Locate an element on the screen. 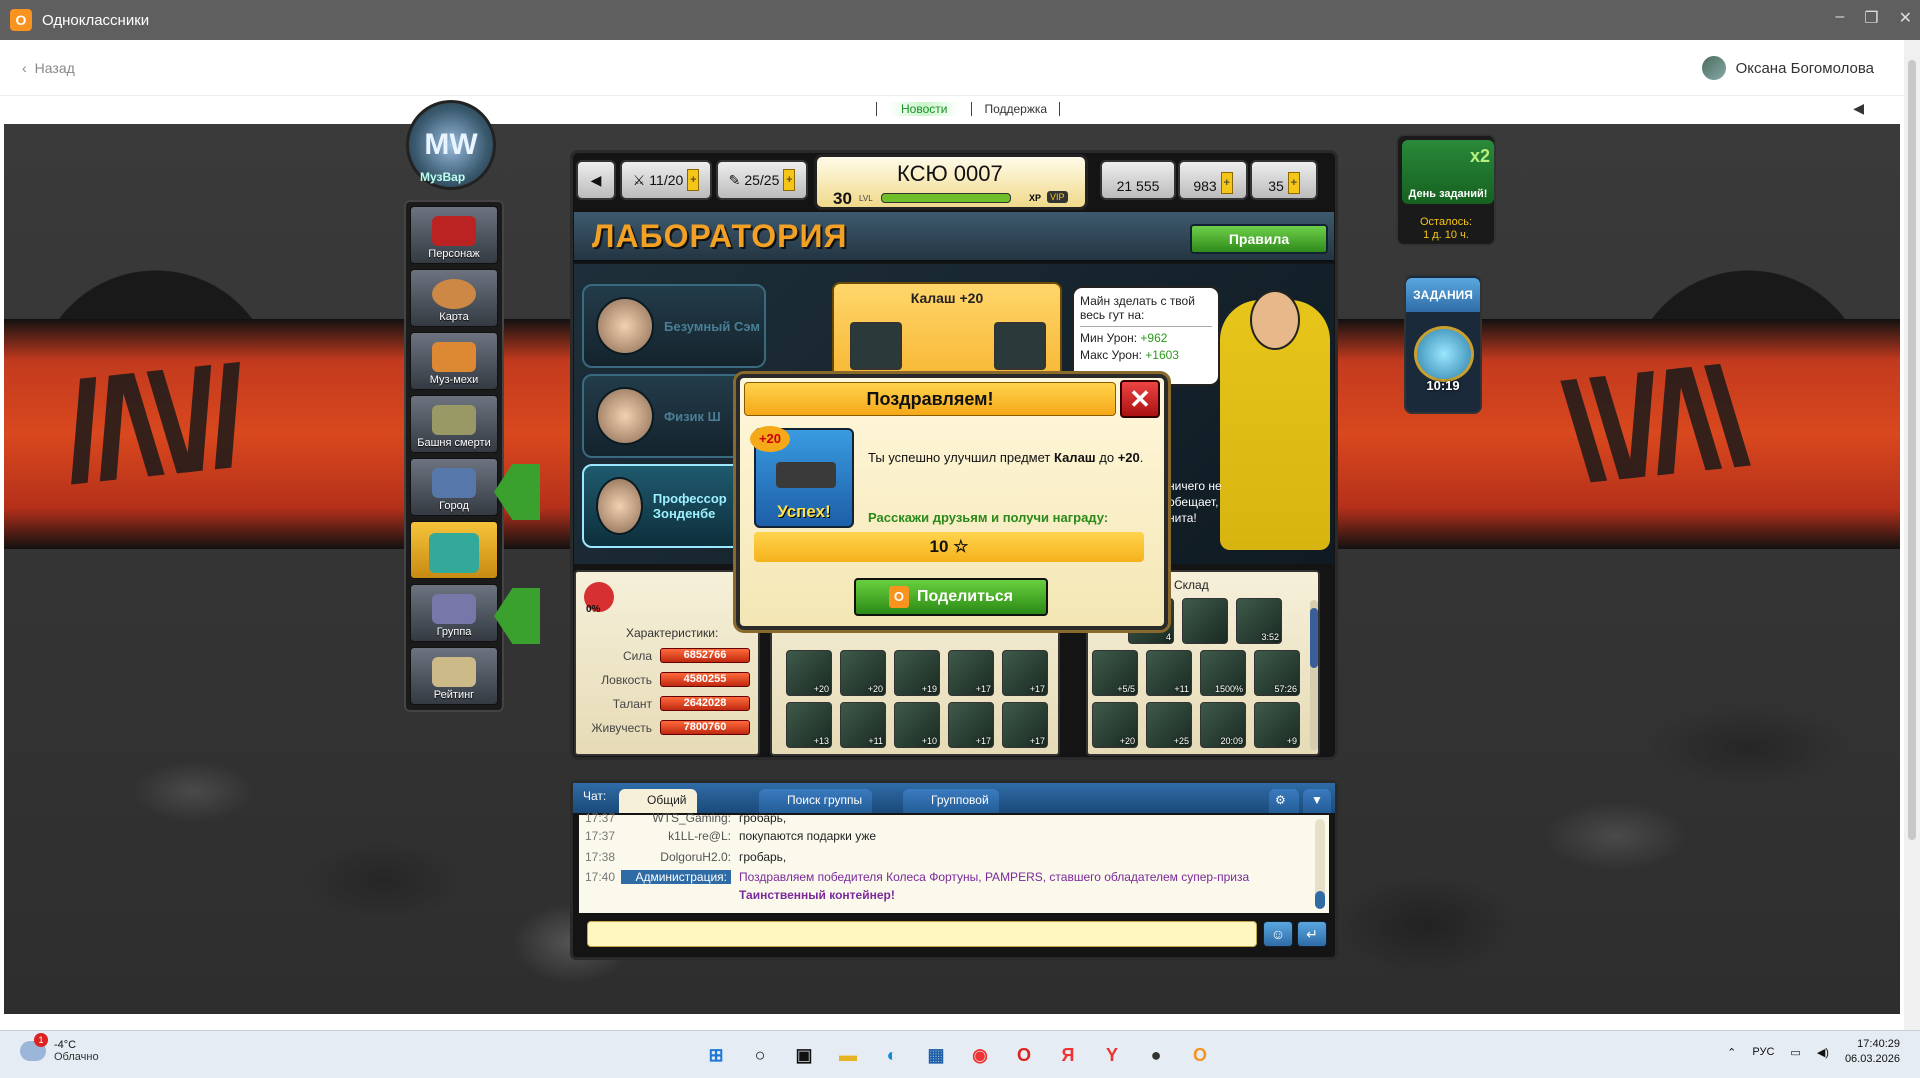 Image resolution: width=1920 pixels, height=1078 pixels. stat-value: 2642028 is located at coordinates (705, 703).